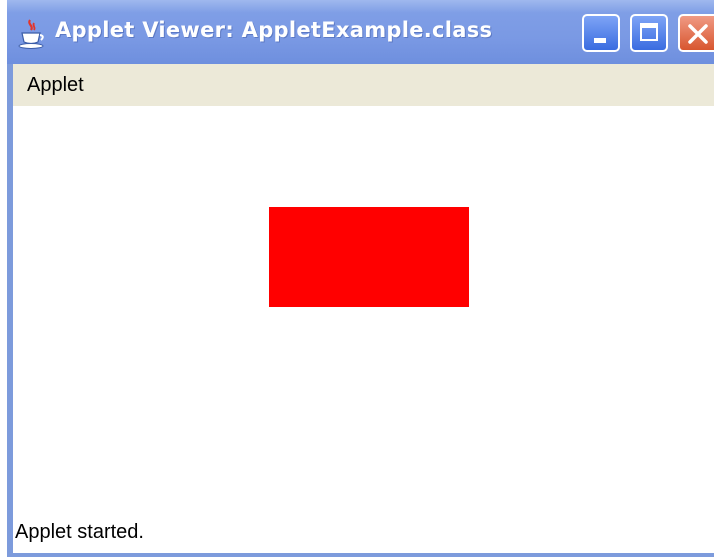 Image resolution: width=714 pixels, height=557 pixels. I want to click on red-rectangle, so click(369, 257).